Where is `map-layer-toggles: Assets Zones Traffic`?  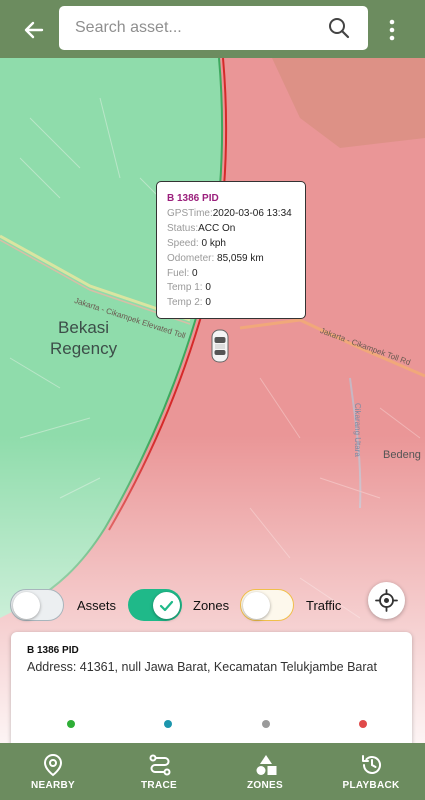 map-layer-toggles: Assets Zones Traffic is located at coordinates (212, 606).